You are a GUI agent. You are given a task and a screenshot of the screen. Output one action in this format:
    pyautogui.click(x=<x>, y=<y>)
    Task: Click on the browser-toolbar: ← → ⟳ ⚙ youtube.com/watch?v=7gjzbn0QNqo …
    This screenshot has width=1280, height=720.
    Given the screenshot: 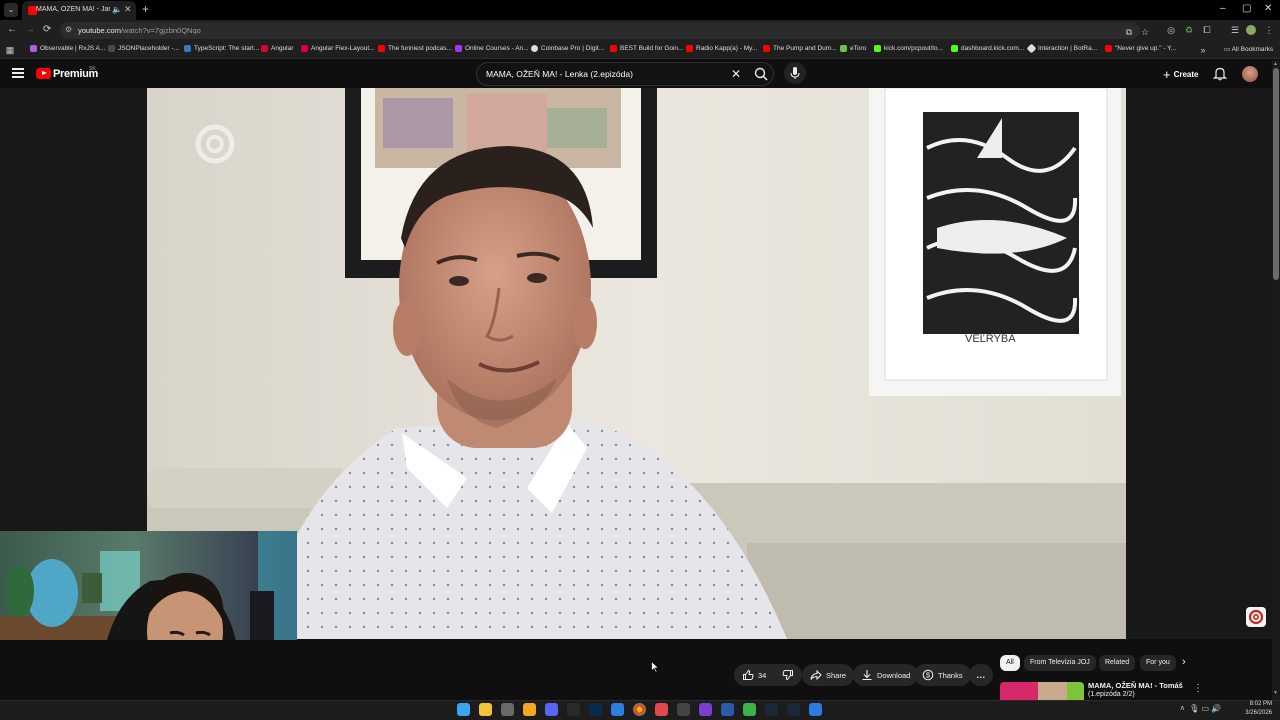 What is the action you would take?
    pyautogui.click(x=640, y=30)
    